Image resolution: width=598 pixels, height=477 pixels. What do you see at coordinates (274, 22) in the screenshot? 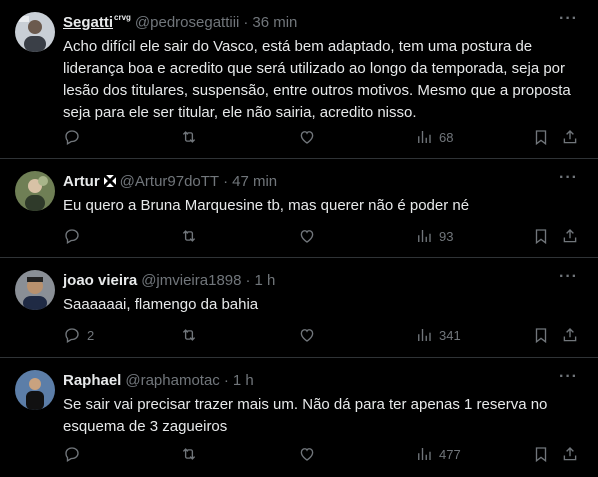
I see `timestamp: 36 min` at bounding box center [274, 22].